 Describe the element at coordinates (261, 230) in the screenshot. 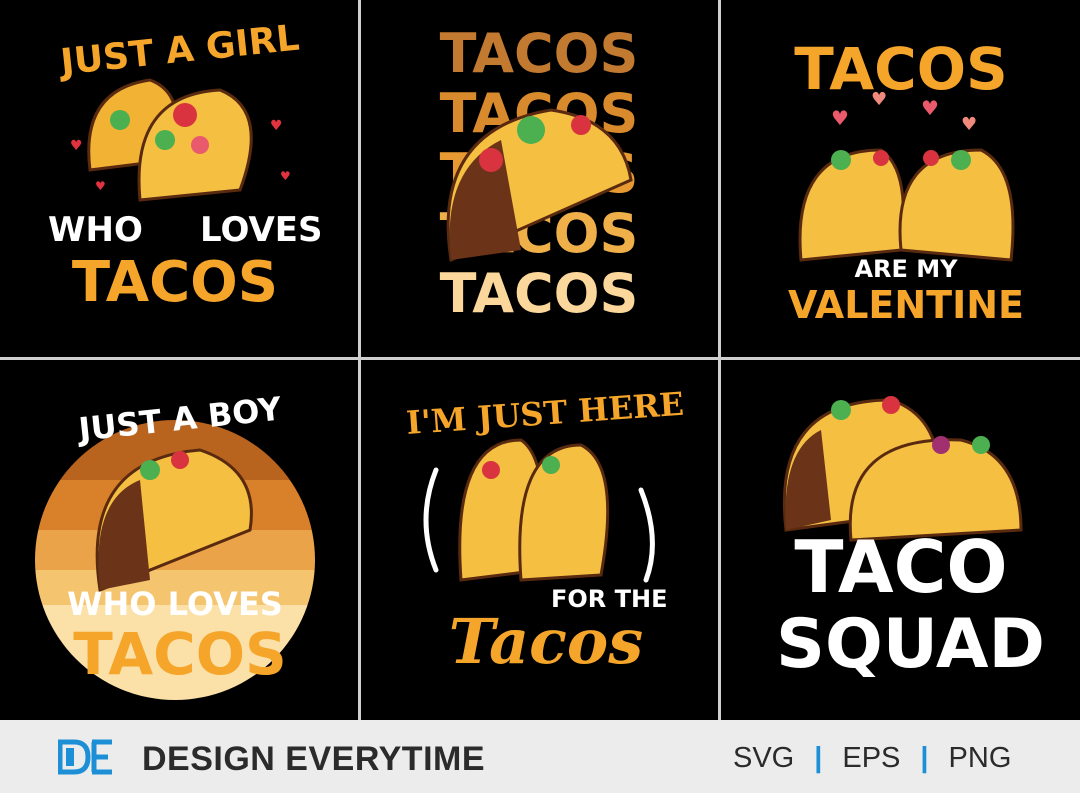

I see `d1-loves: LOVES` at that location.